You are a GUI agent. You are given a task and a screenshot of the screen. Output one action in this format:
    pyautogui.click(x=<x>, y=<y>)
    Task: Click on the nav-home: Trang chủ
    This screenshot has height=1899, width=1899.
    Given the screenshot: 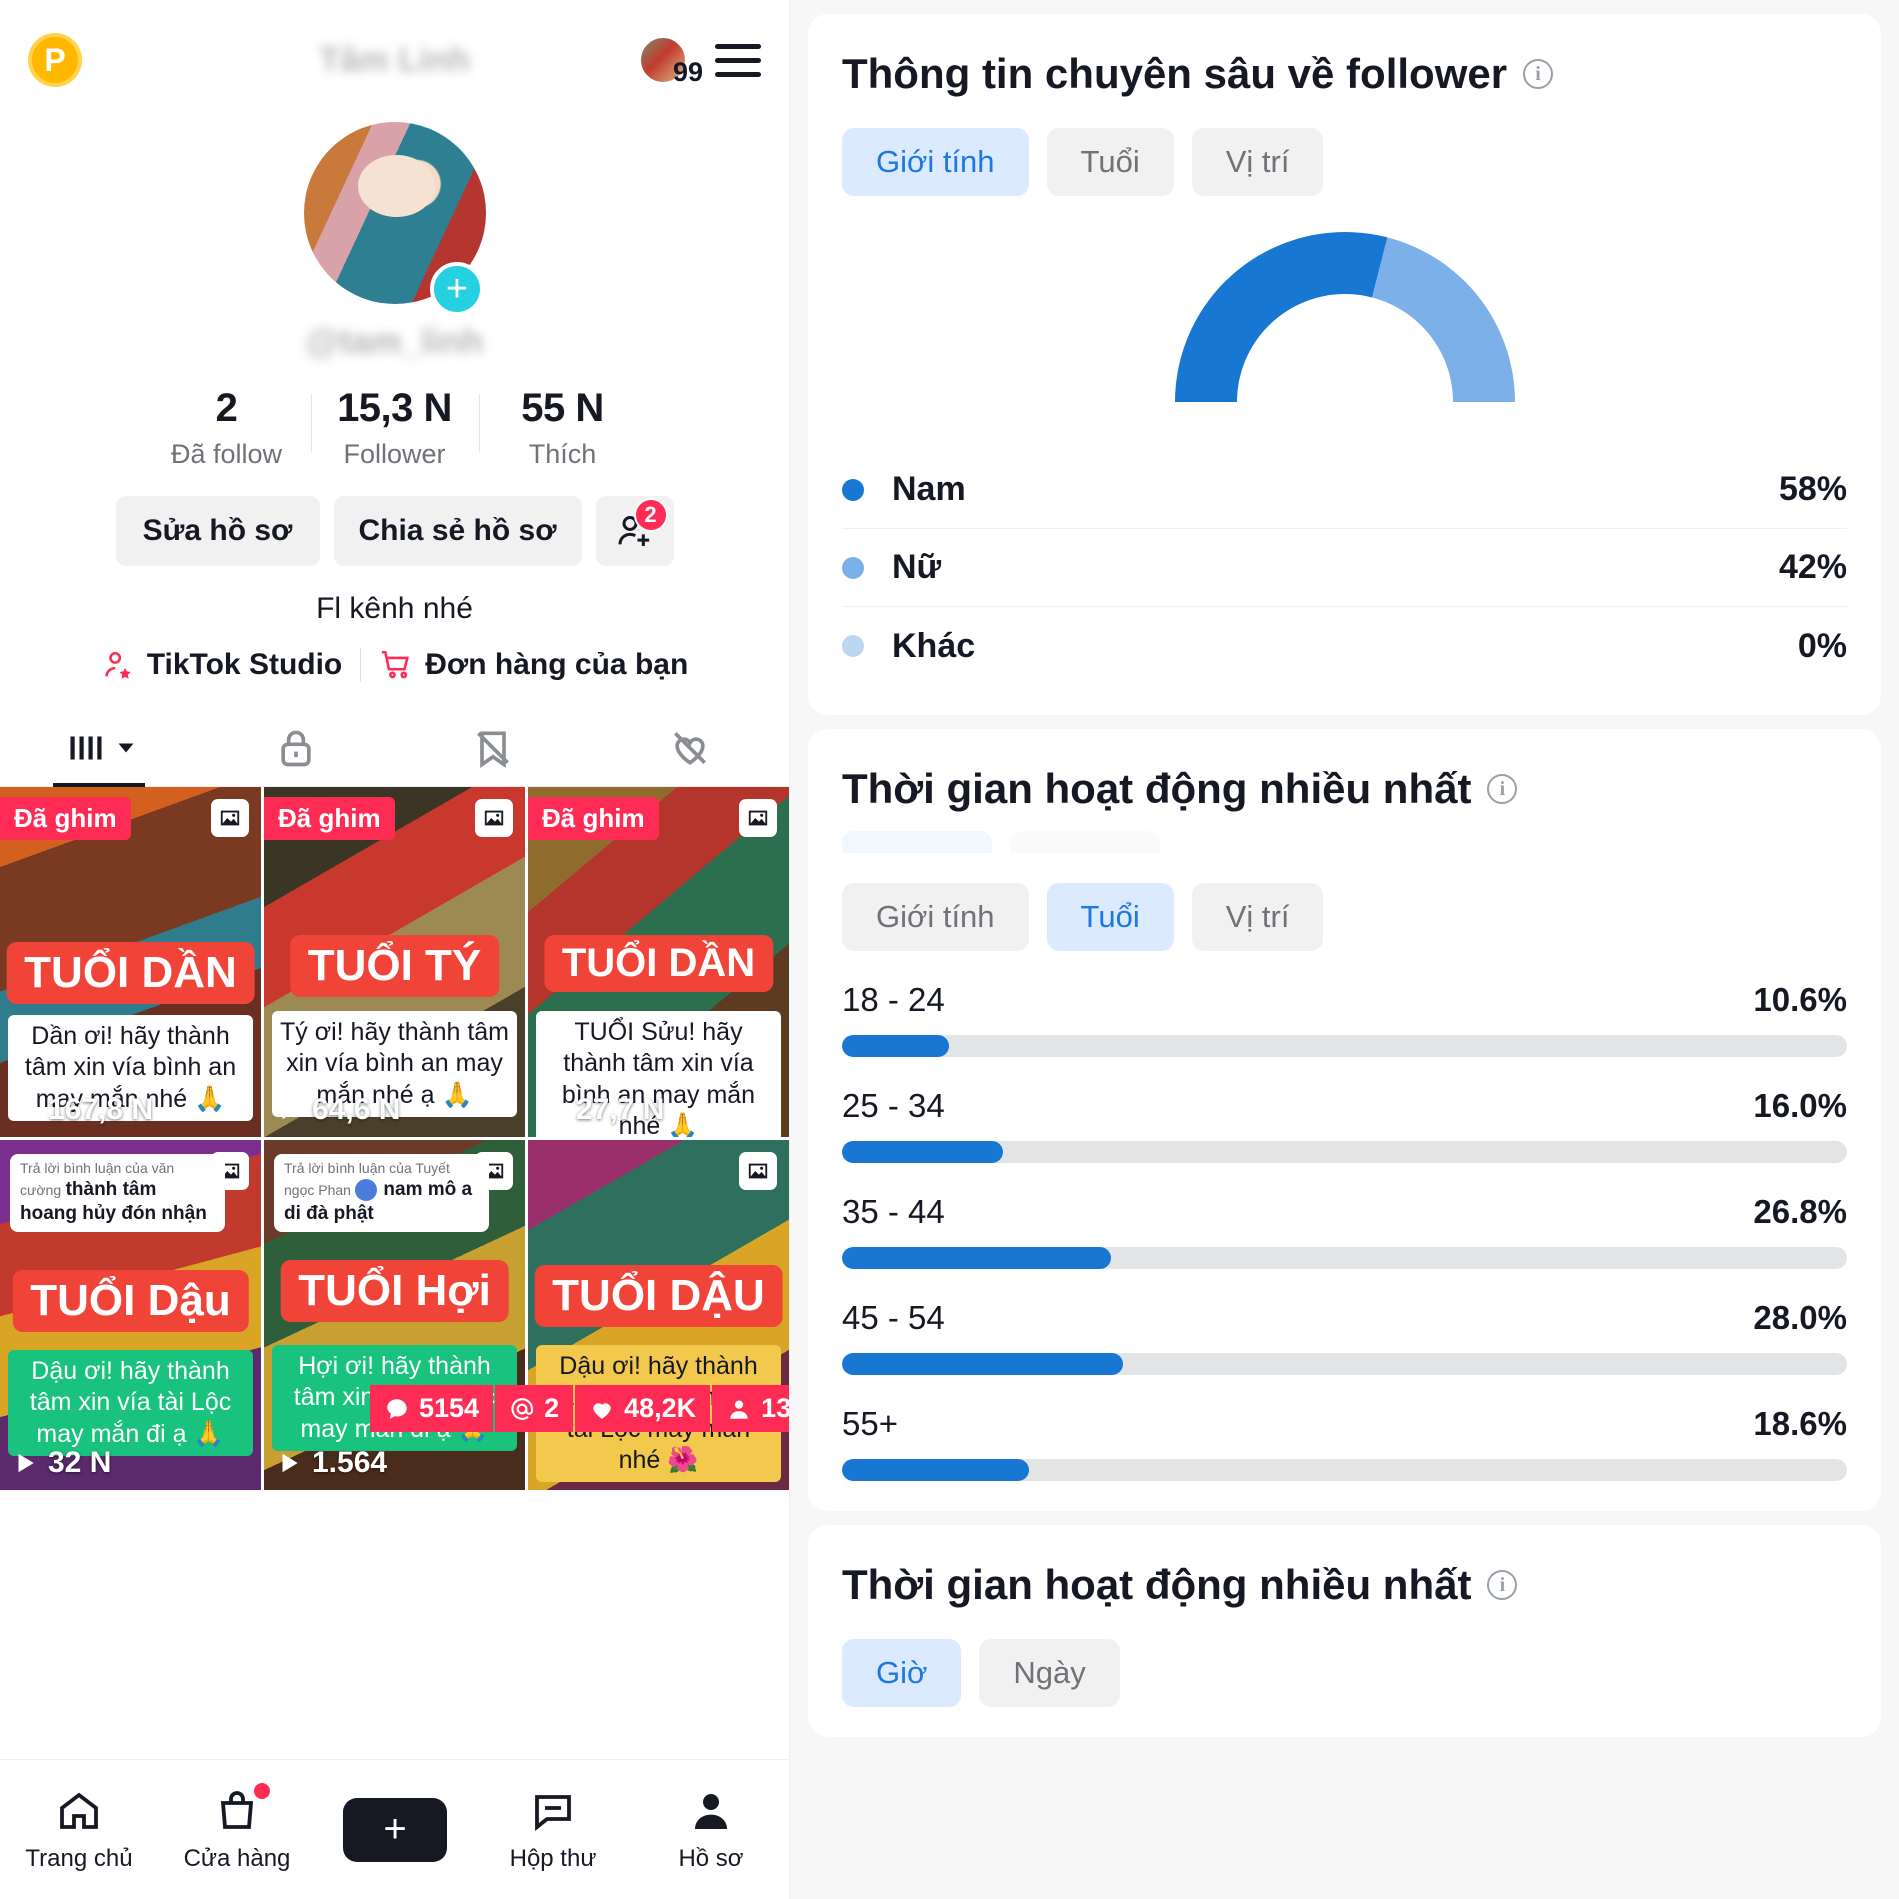 What is the action you would take?
    pyautogui.click(x=79, y=1830)
    